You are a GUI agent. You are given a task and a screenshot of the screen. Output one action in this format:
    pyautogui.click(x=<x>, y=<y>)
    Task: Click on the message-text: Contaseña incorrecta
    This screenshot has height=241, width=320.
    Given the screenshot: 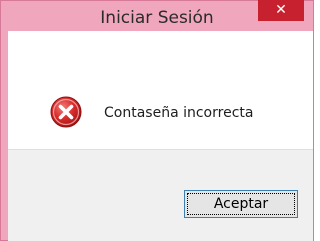 What is the action you would take?
    pyautogui.click(x=179, y=113)
    